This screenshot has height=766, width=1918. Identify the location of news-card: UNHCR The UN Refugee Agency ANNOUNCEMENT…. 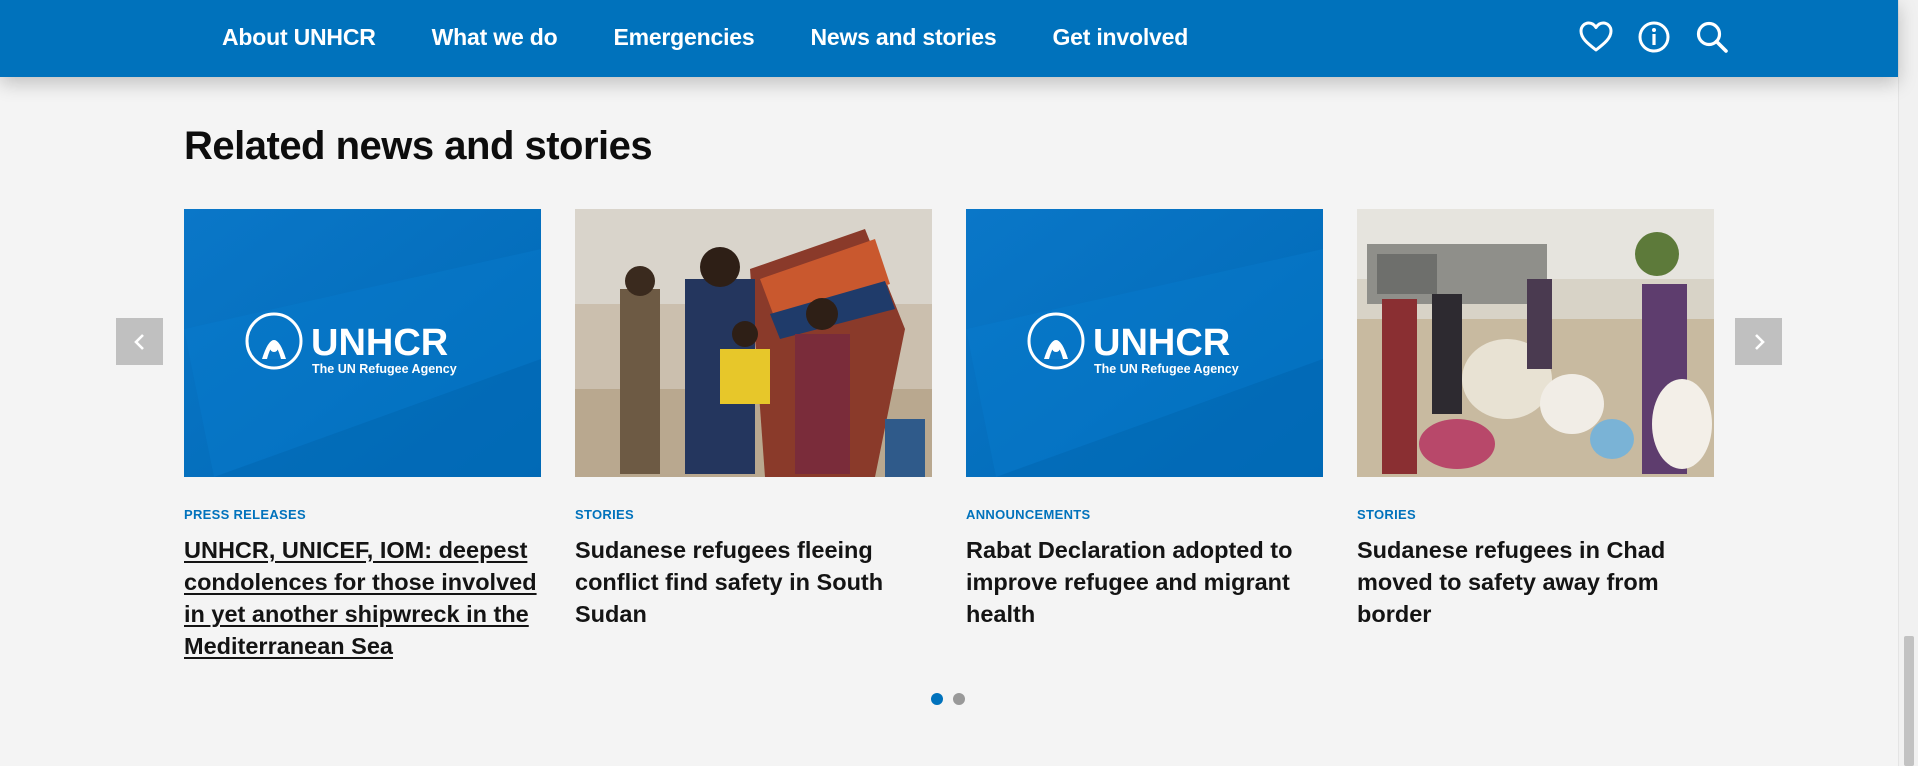
(1144, 435).